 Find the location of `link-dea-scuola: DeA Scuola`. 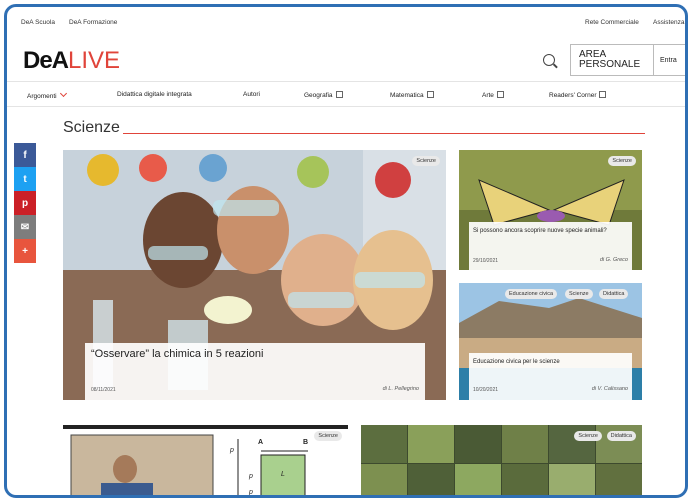

link-dea-scuola: DeA Scuola is located at coordinates (38, 22).